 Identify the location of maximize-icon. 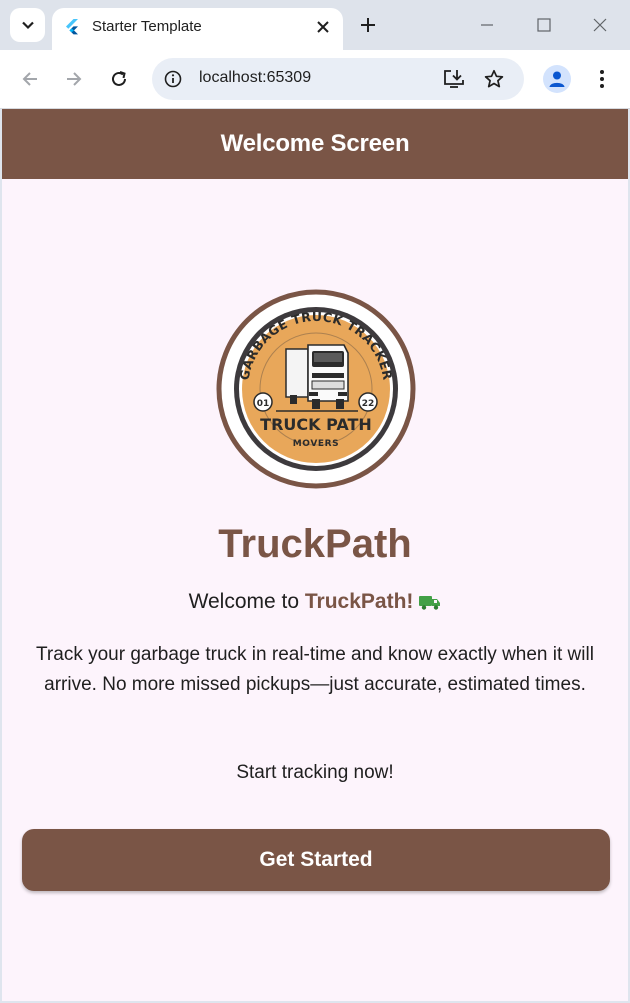
(544, 25).